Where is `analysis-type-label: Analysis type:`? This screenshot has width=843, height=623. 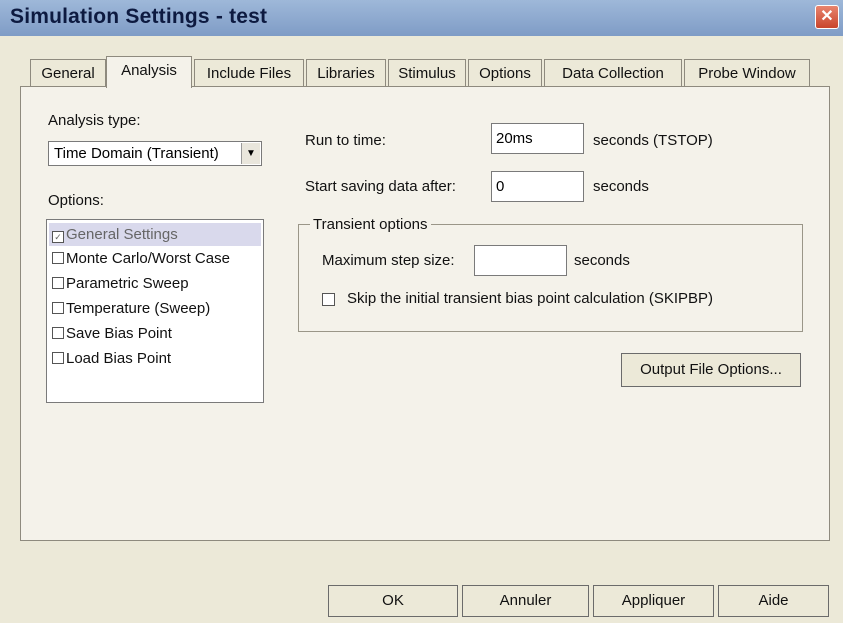
analysis-type-label: Analysis type: is located at coordinates (94, 120).